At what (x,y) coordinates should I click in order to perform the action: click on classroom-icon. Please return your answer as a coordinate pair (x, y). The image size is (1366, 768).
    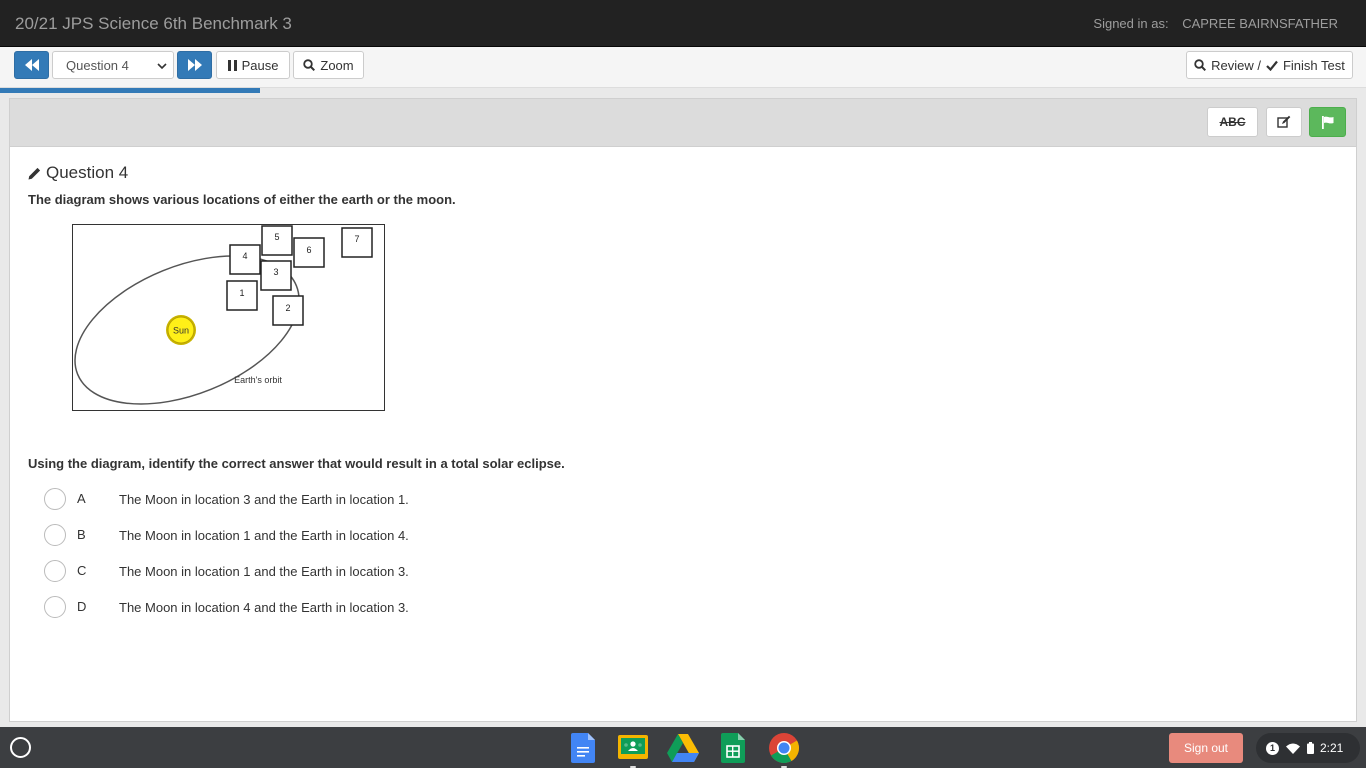
    Looking at the image, I should click on (633, 749).